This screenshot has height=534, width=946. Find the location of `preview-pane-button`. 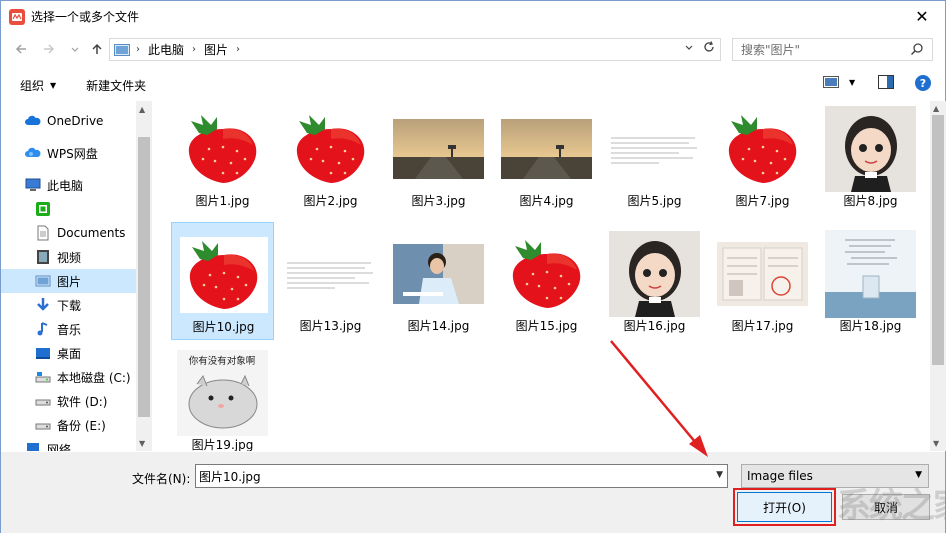

preview-pane-button is located at coordinates (886, 82).